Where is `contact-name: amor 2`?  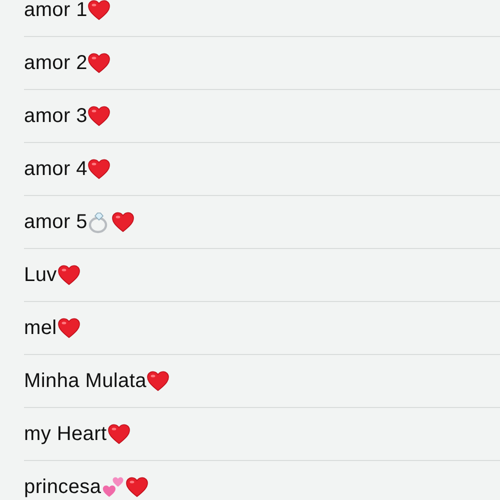 contact-name: amor 2 is located at coordinates (56, 63).